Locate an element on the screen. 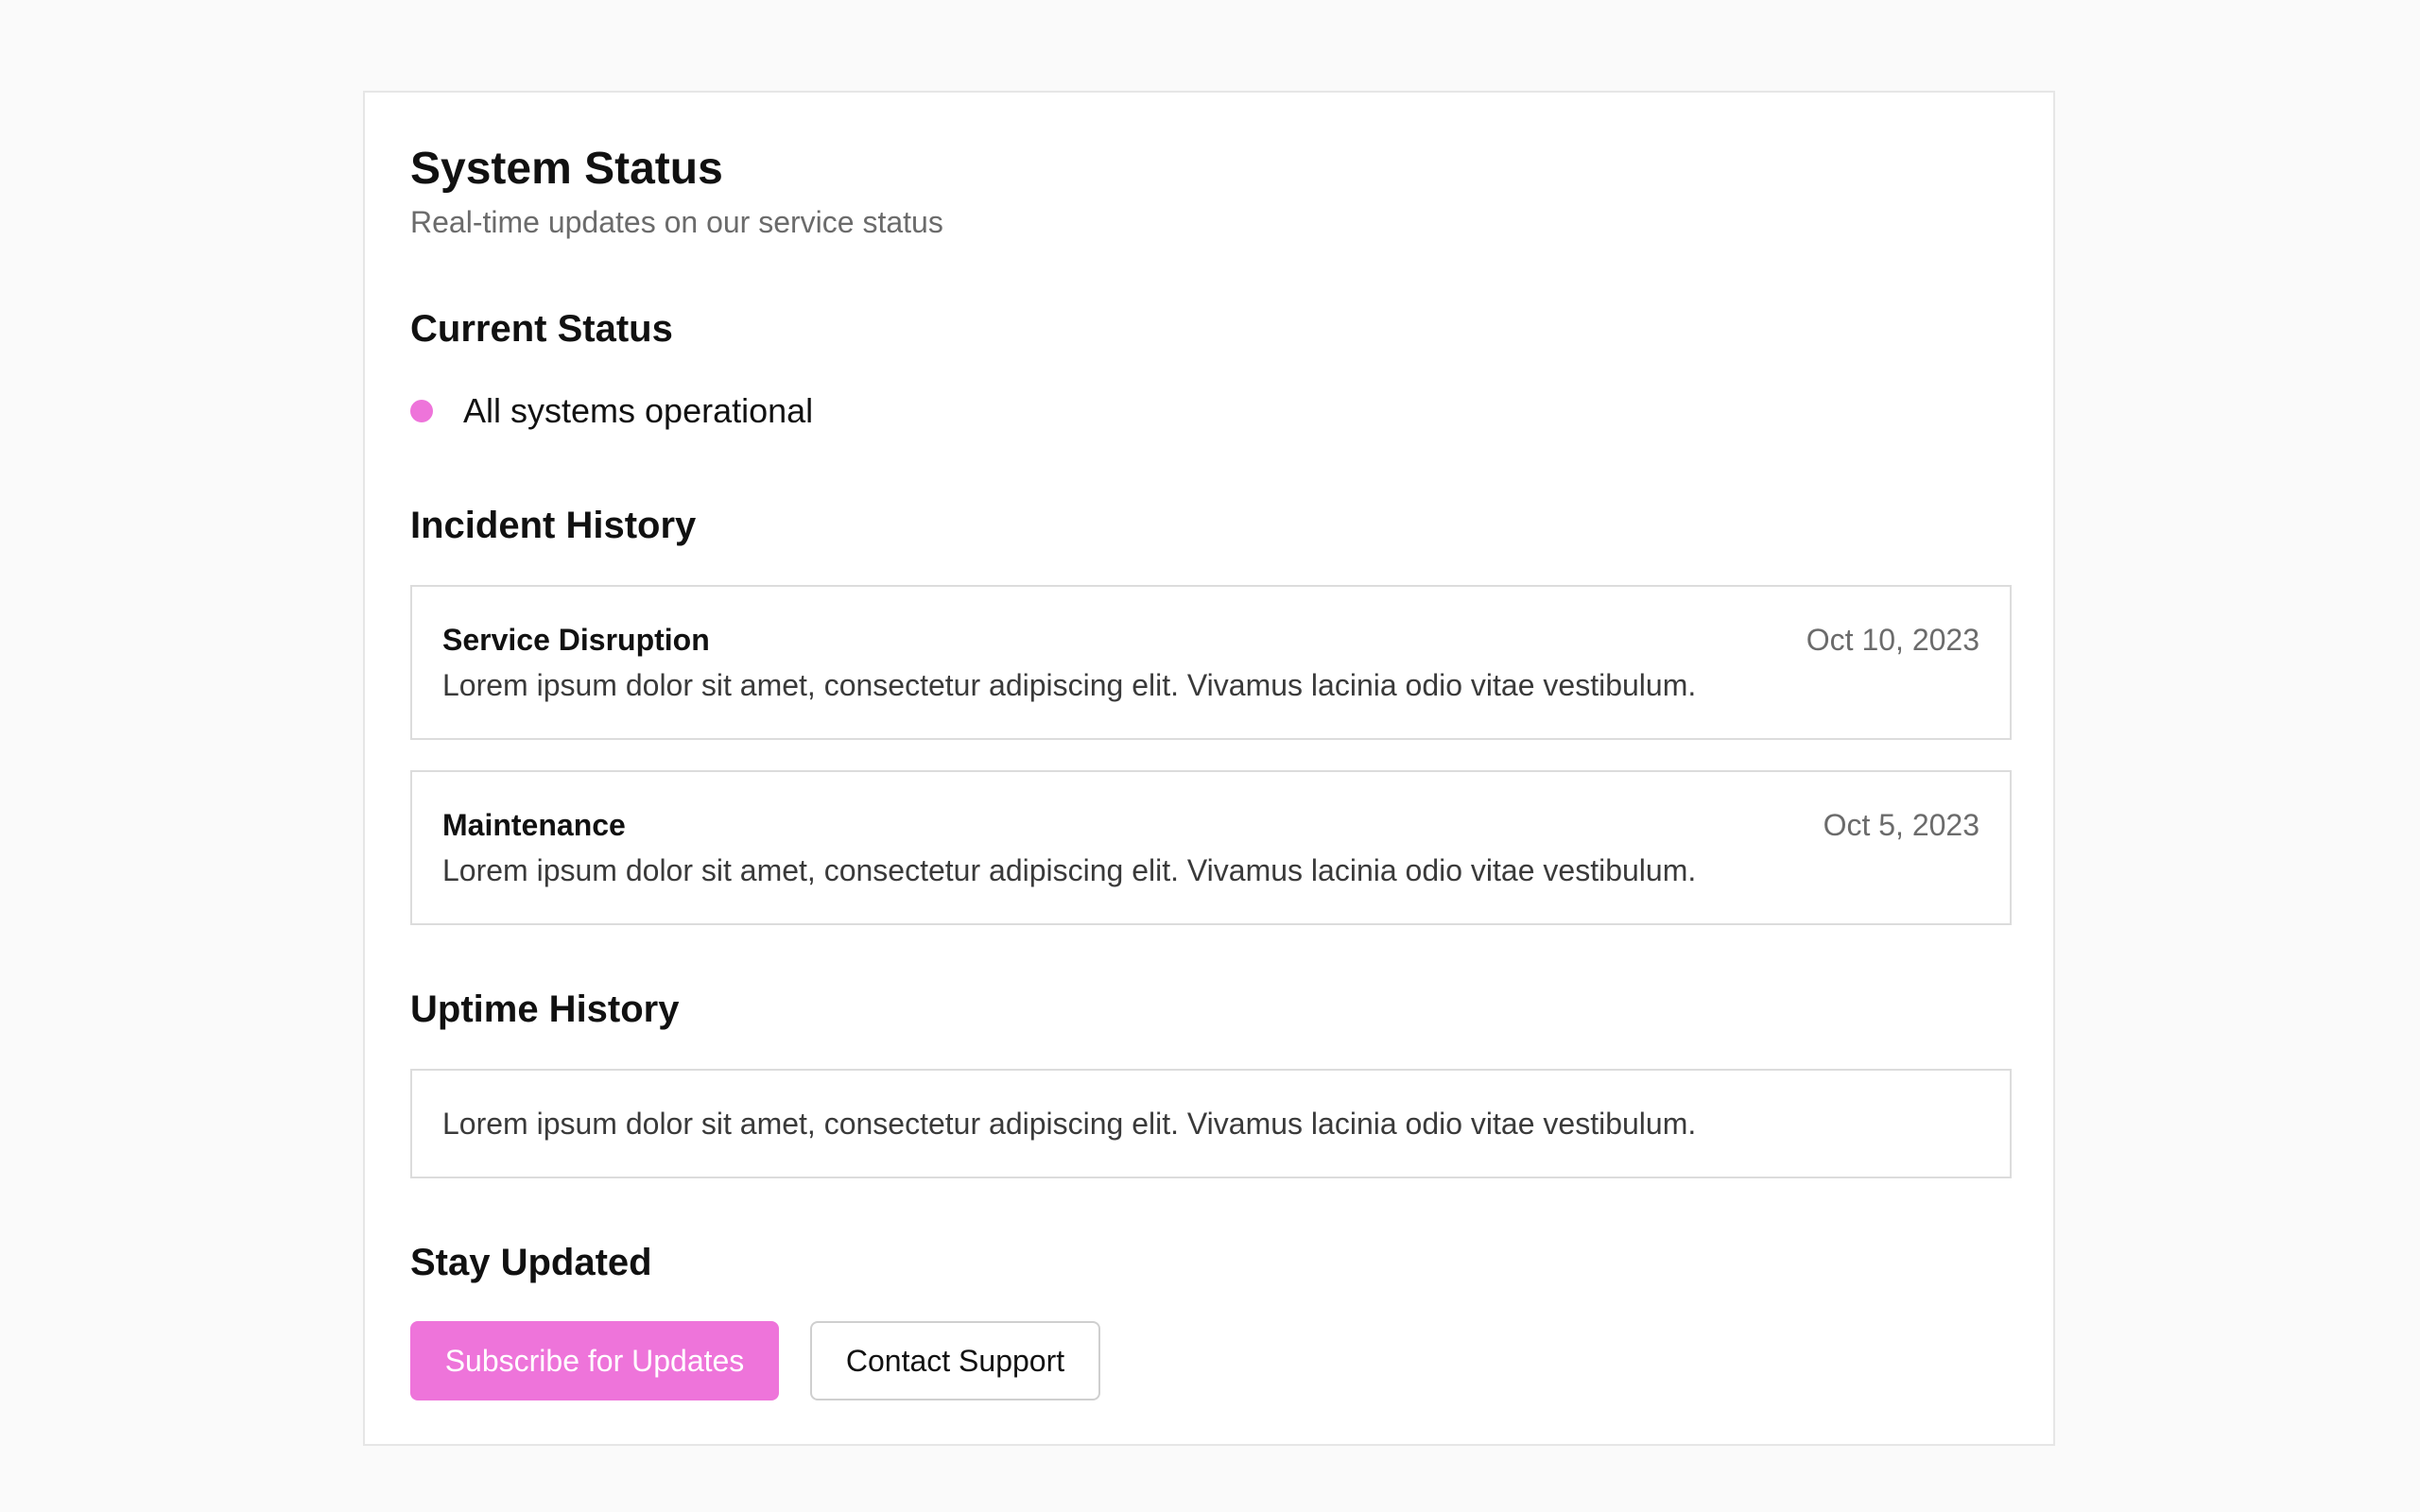  incident-title: Service Disruption is located at coordinates (576, 640).